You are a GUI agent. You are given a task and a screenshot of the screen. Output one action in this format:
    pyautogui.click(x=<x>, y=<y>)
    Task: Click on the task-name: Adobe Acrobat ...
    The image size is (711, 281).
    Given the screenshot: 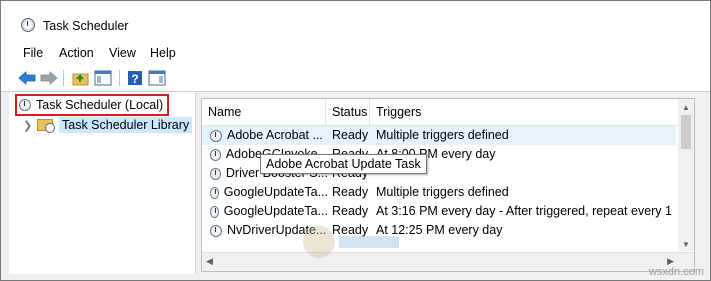 What is the action you would take?
    pyautogui.click(x=275, y=135)
    